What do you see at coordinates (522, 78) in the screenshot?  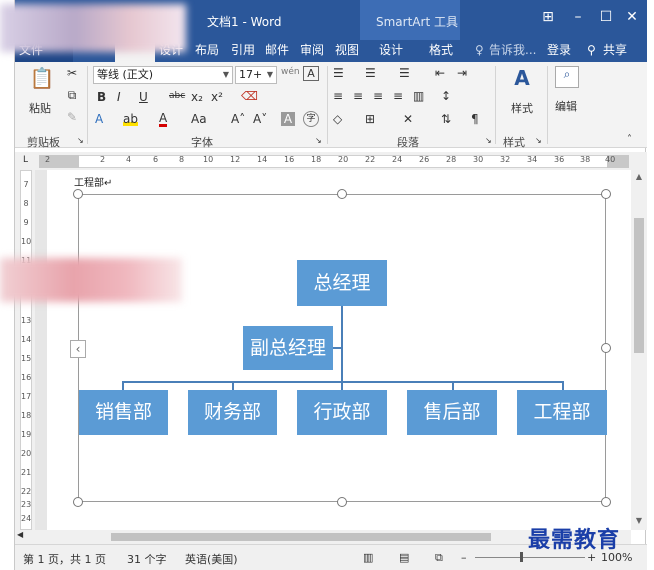 I see `styles-icon: A` at bounding box center [522, 78].